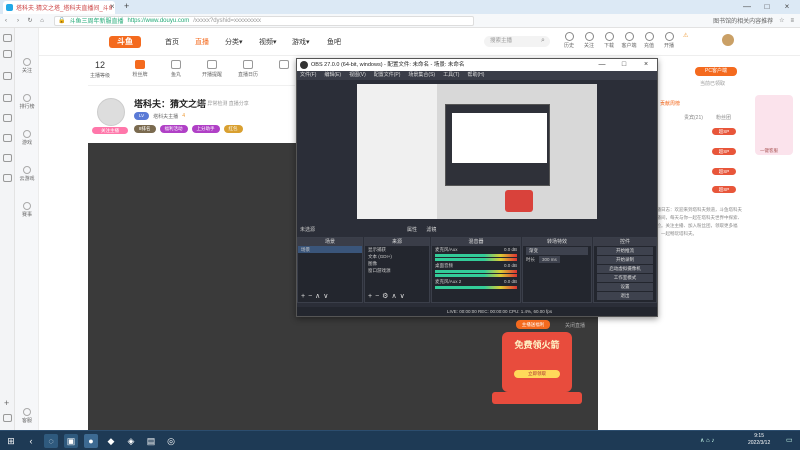 The width and height of the screenshot is (800, 450). What do you see at coordinates (625, 269) in the screenshot?
I see `virtual-camera-button: 启动虚拟摄像机` at bounding box center [625, 269].